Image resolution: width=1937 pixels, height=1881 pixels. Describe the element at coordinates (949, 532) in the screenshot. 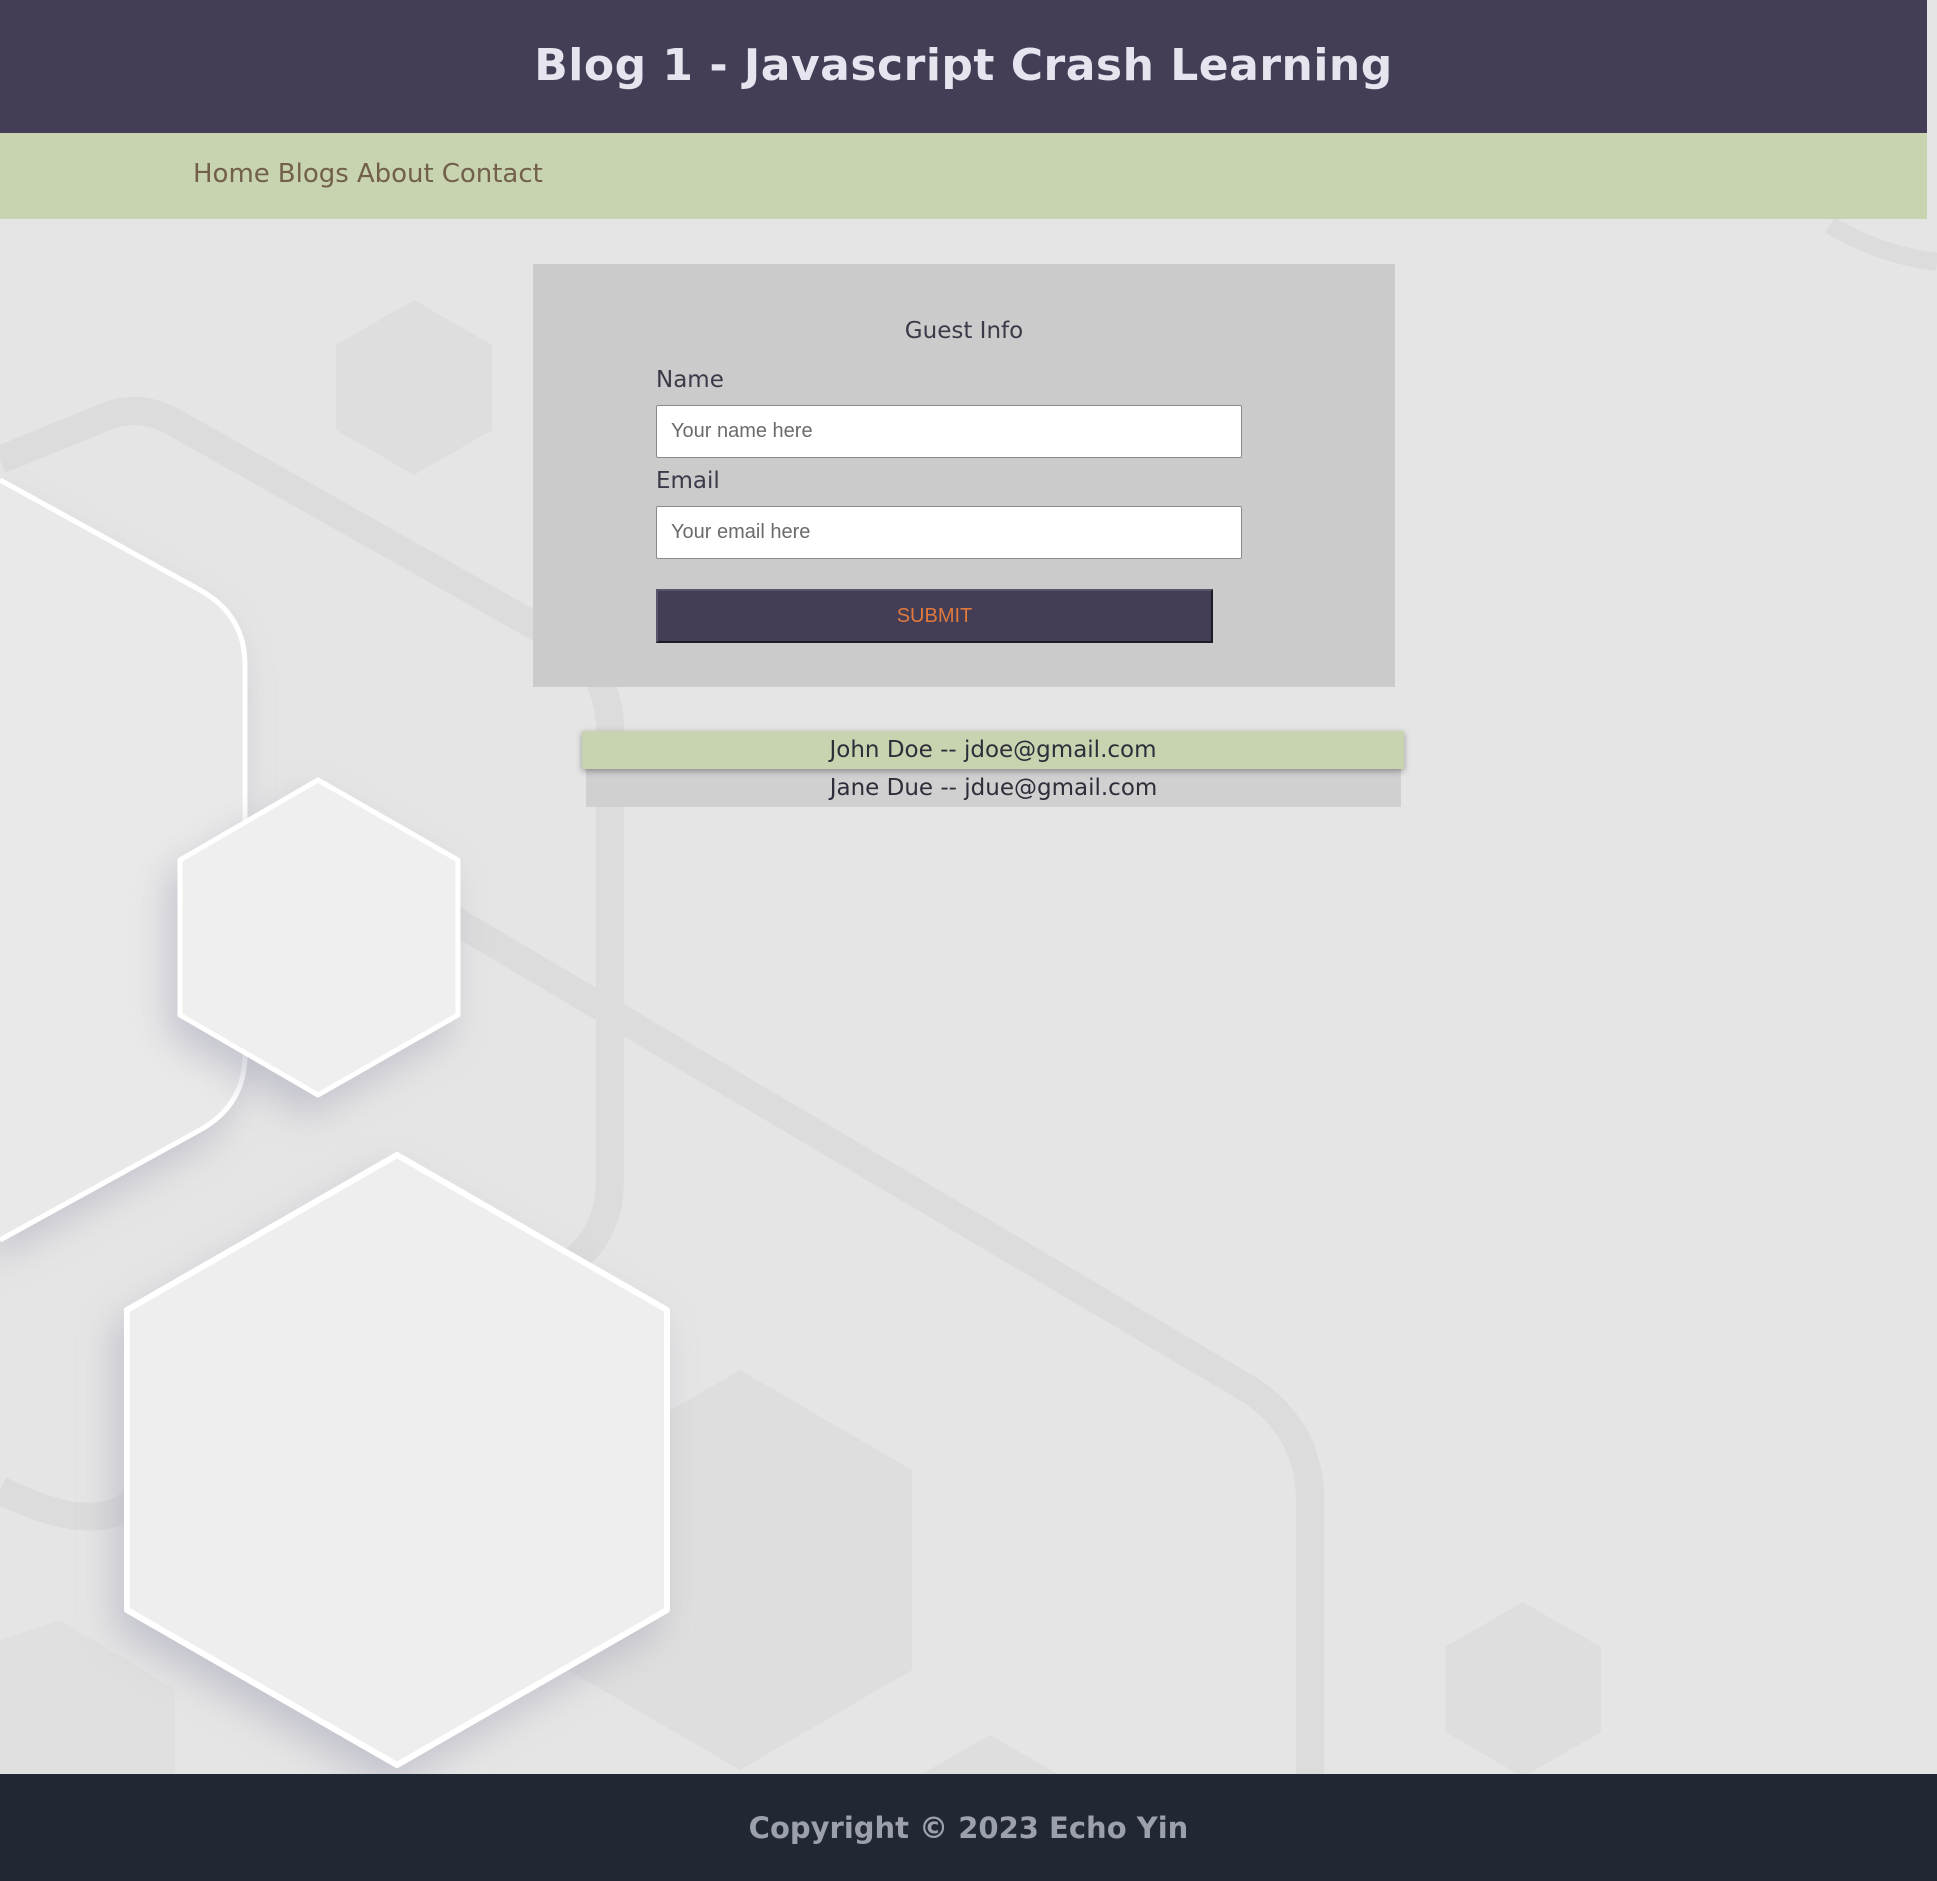

I see `email-input` at that location.